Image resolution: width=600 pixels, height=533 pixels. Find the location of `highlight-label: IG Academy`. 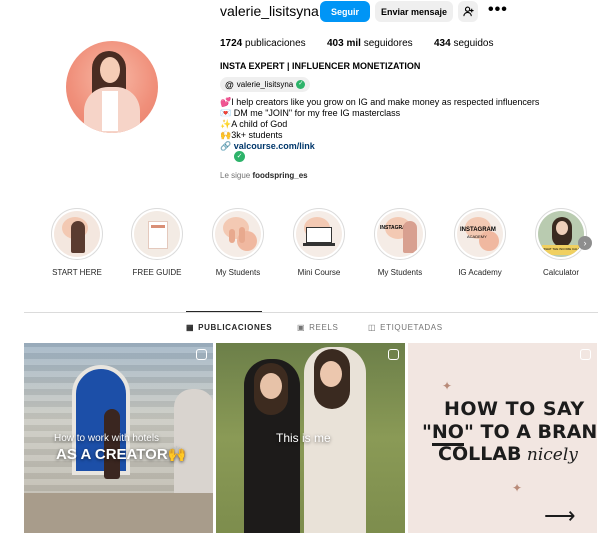

highlight-label: IG Academy is located at coordinates (480, 272).